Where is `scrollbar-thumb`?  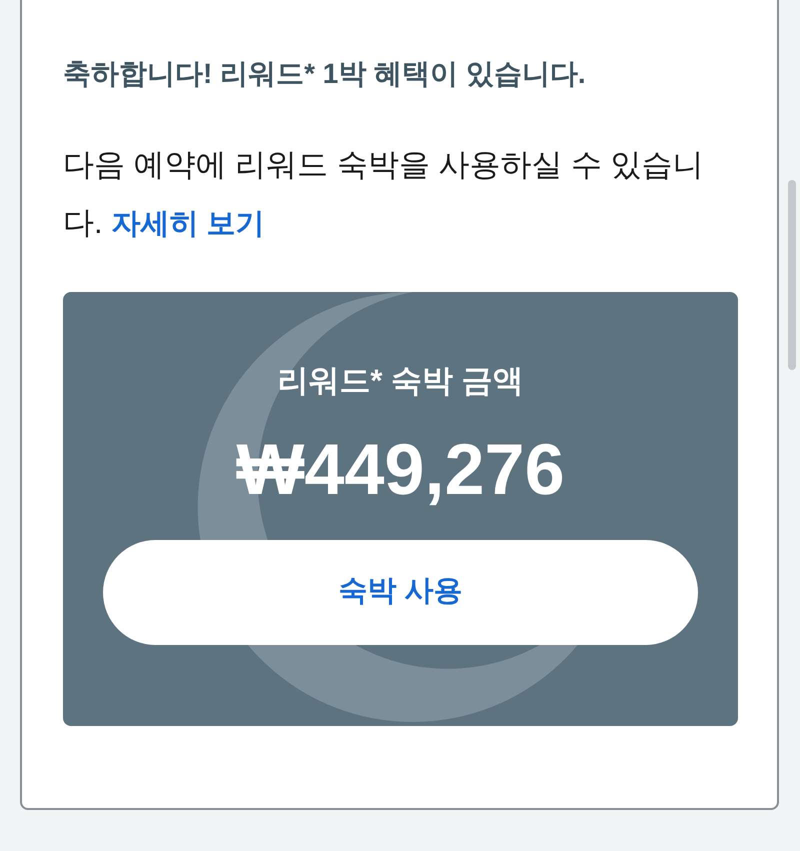
scrollbar-thumb is located at coordinates (792, 275).